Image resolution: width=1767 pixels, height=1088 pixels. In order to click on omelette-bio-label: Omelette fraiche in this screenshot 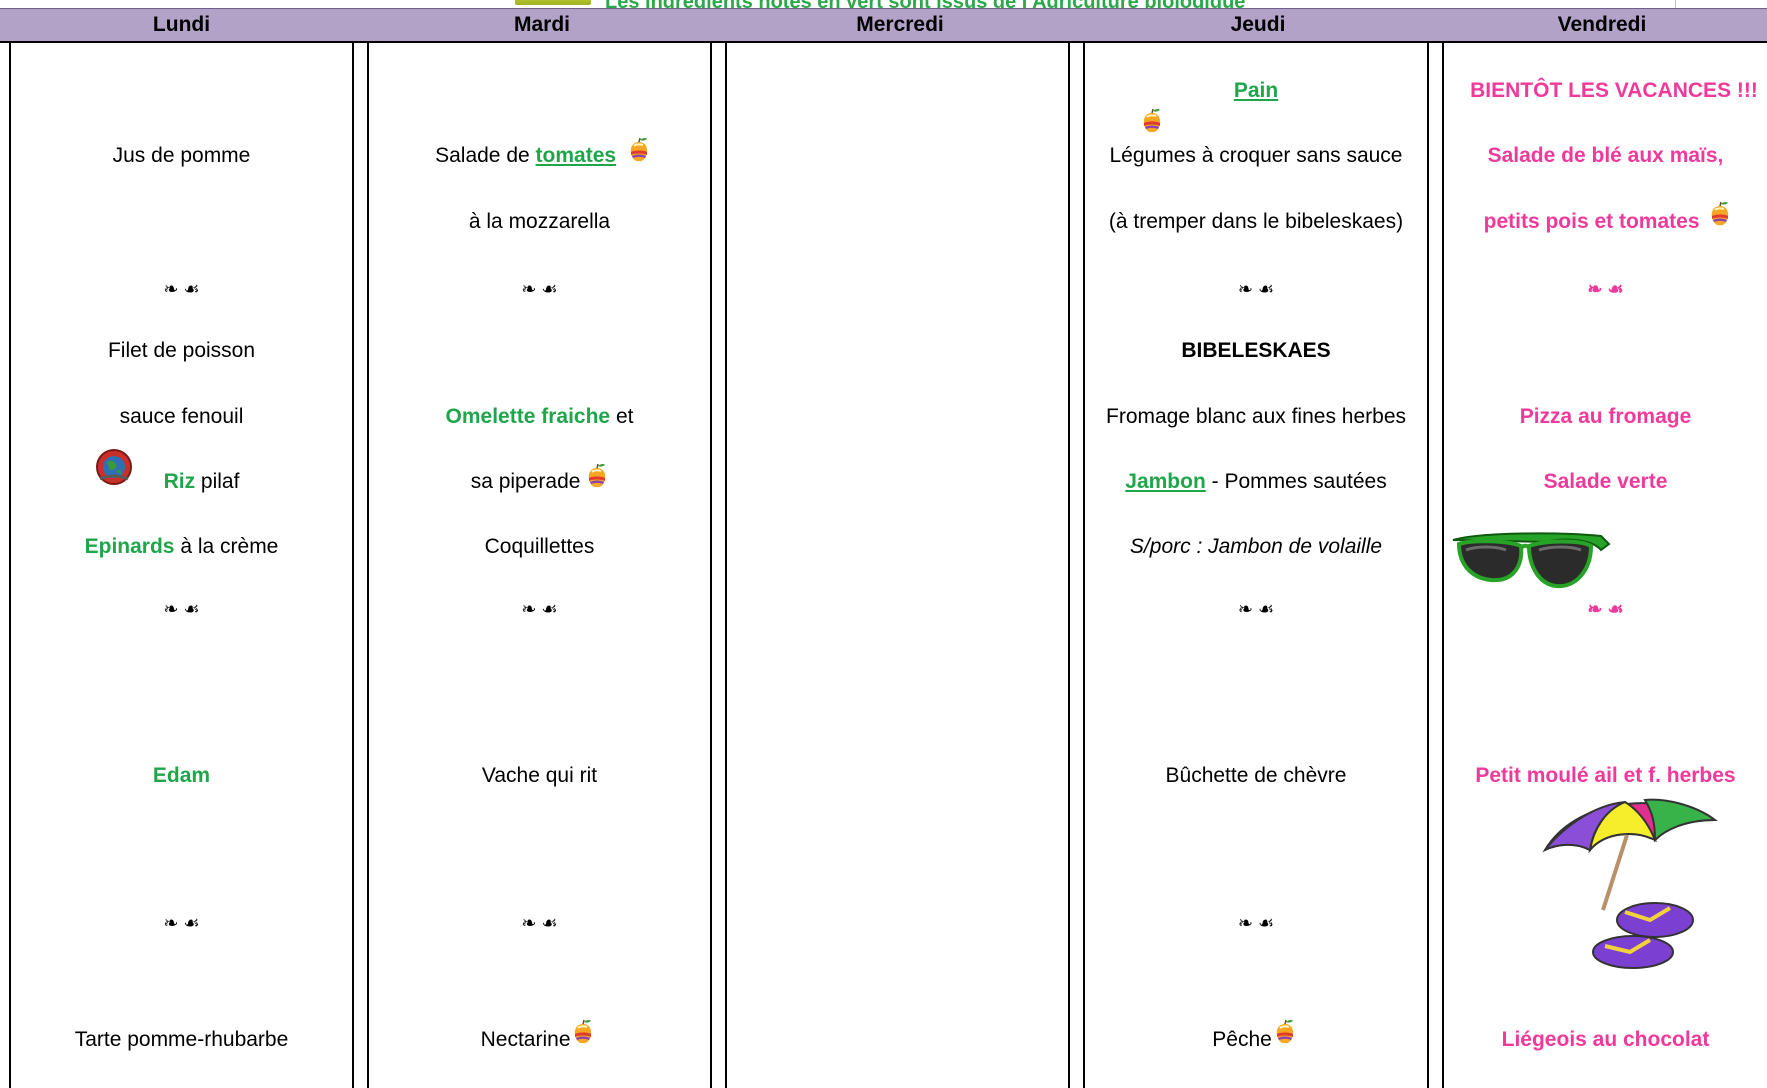, I will do `click(528, 416)`.